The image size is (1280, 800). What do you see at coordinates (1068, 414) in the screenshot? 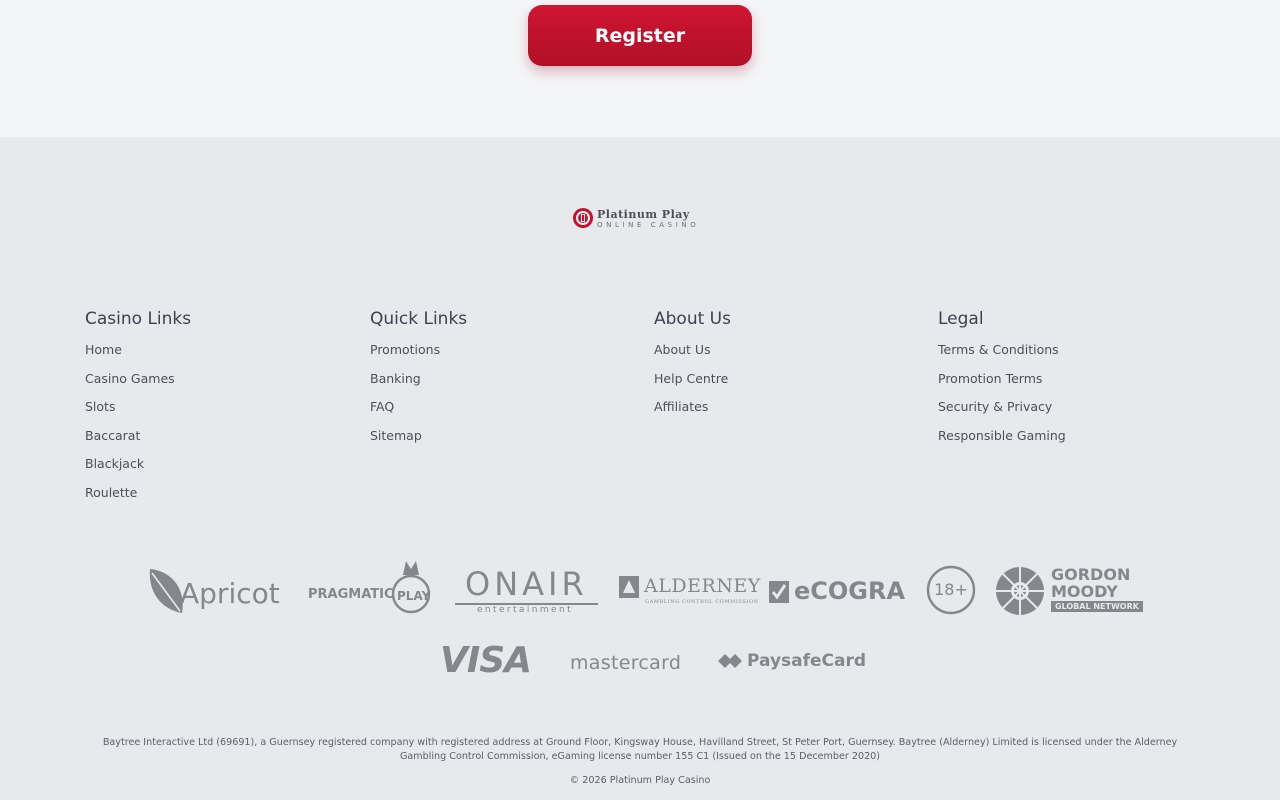
I see `footer-link-security-privacy: Security & Privacy` at bounding box center [1068, 414].